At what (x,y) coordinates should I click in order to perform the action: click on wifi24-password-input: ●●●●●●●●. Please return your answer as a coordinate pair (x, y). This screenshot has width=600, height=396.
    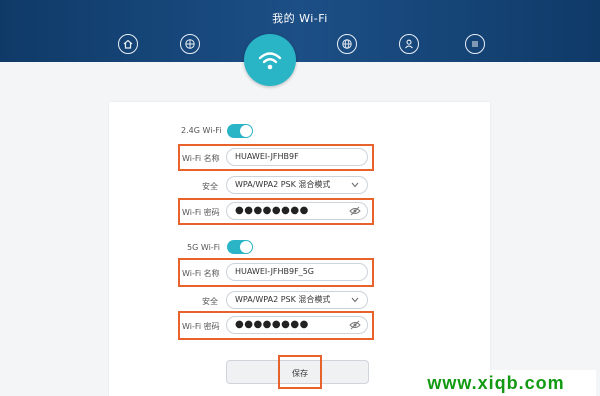
    Looking at the image, I should click on (297, 211).